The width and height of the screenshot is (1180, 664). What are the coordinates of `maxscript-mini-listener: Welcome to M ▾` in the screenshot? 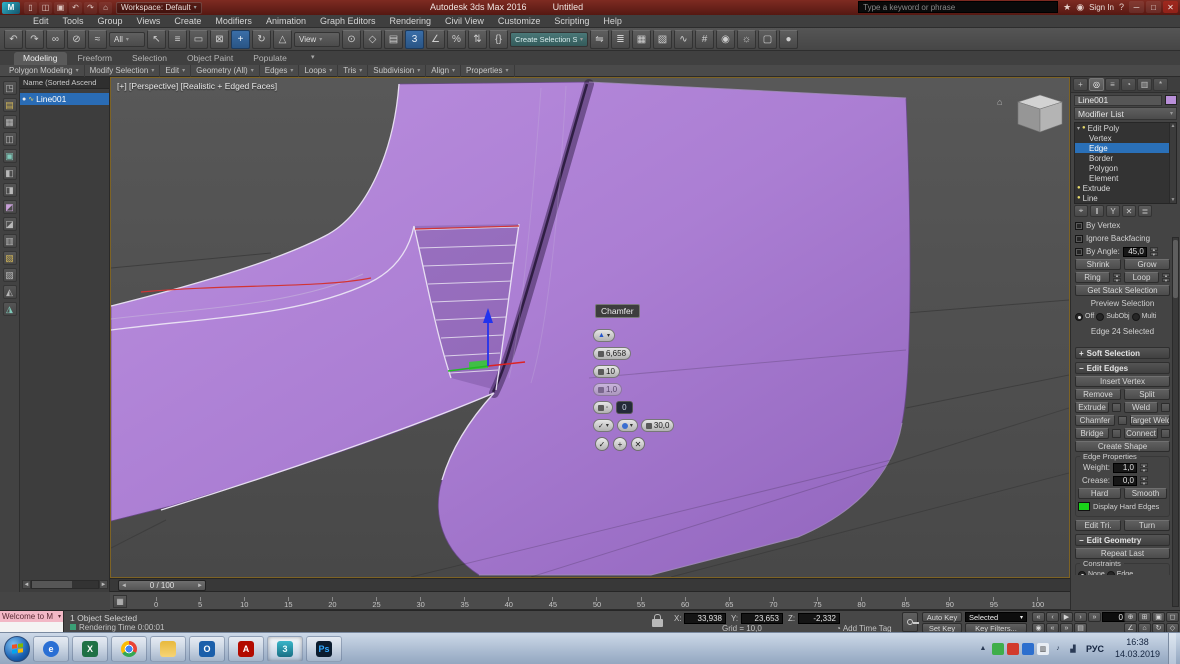 It's located at (32, 622).